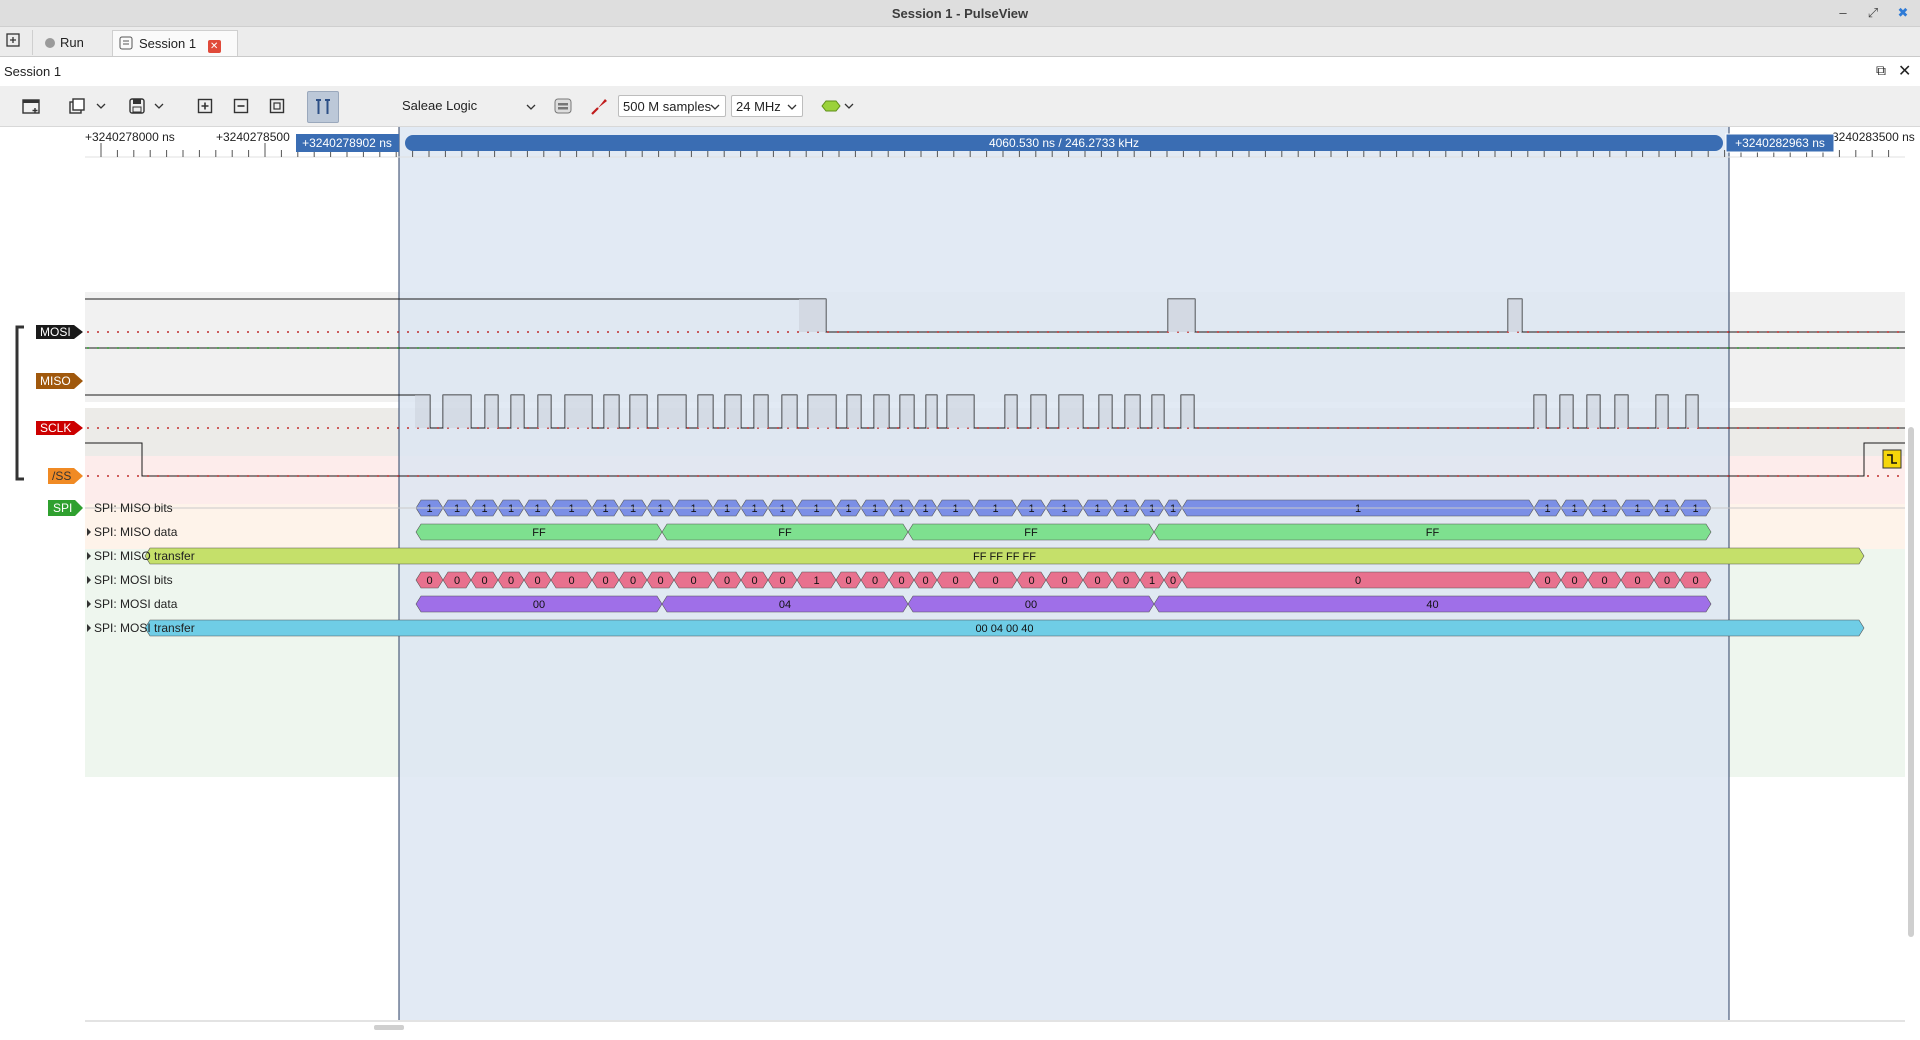 The height and width of the screenshot is (1040, 1920). What do you see at coordinates (31, 106) in the screenshot?
I see `new-view-button` at bounding box center [31, 106].